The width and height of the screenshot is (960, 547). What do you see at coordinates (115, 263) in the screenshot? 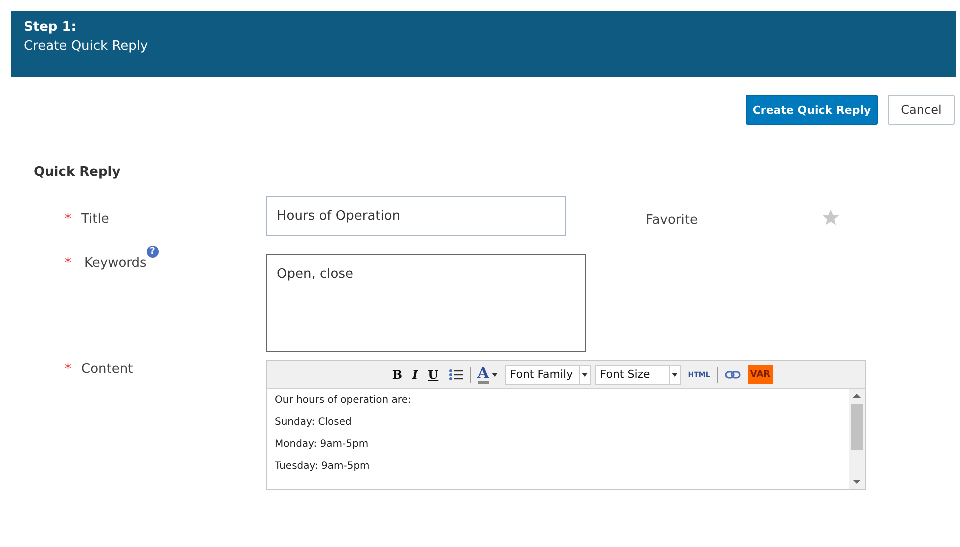
I see `field-label: Keywords` at bounding box center [115, 263].